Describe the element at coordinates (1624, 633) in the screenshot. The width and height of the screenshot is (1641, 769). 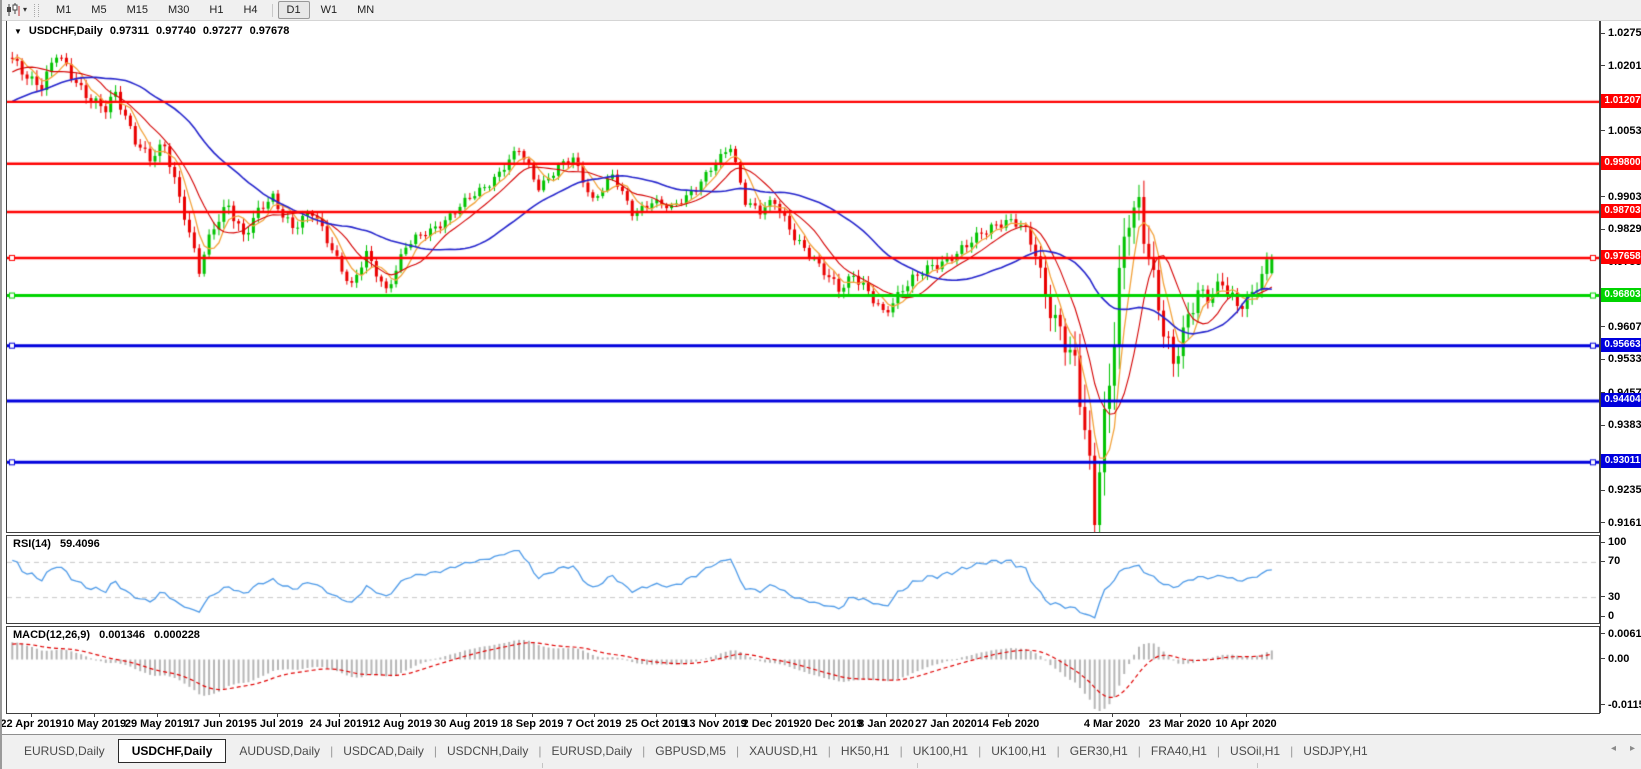
I see `macd-tick-label: 0.006167` at that location.